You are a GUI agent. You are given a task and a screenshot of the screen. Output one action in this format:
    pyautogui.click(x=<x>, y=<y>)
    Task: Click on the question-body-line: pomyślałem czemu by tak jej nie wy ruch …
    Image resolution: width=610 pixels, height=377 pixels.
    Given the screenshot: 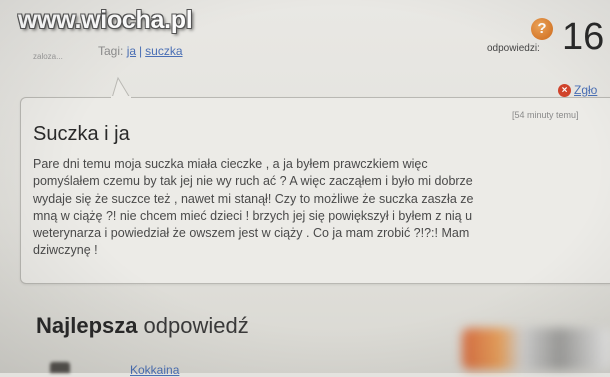 What is the action you would take?
    pyautogui.click(x=253, y=181)
    